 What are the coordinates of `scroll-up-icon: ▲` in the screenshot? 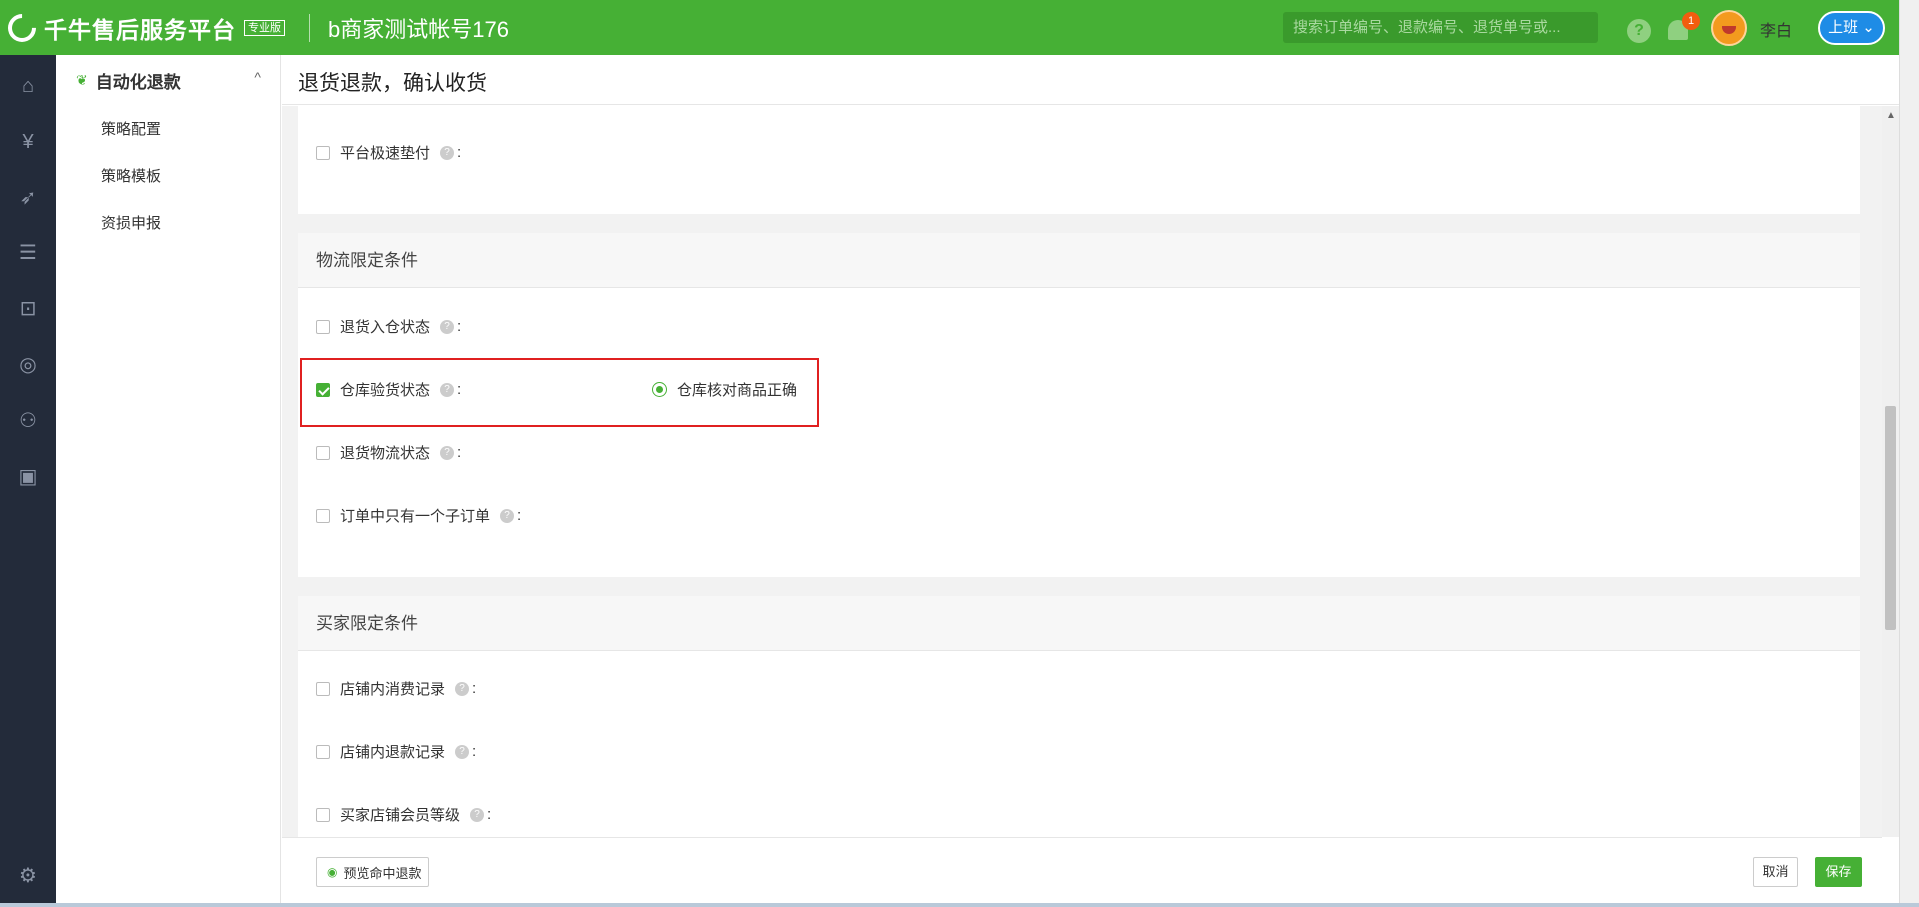 It's located at (1891, 115).